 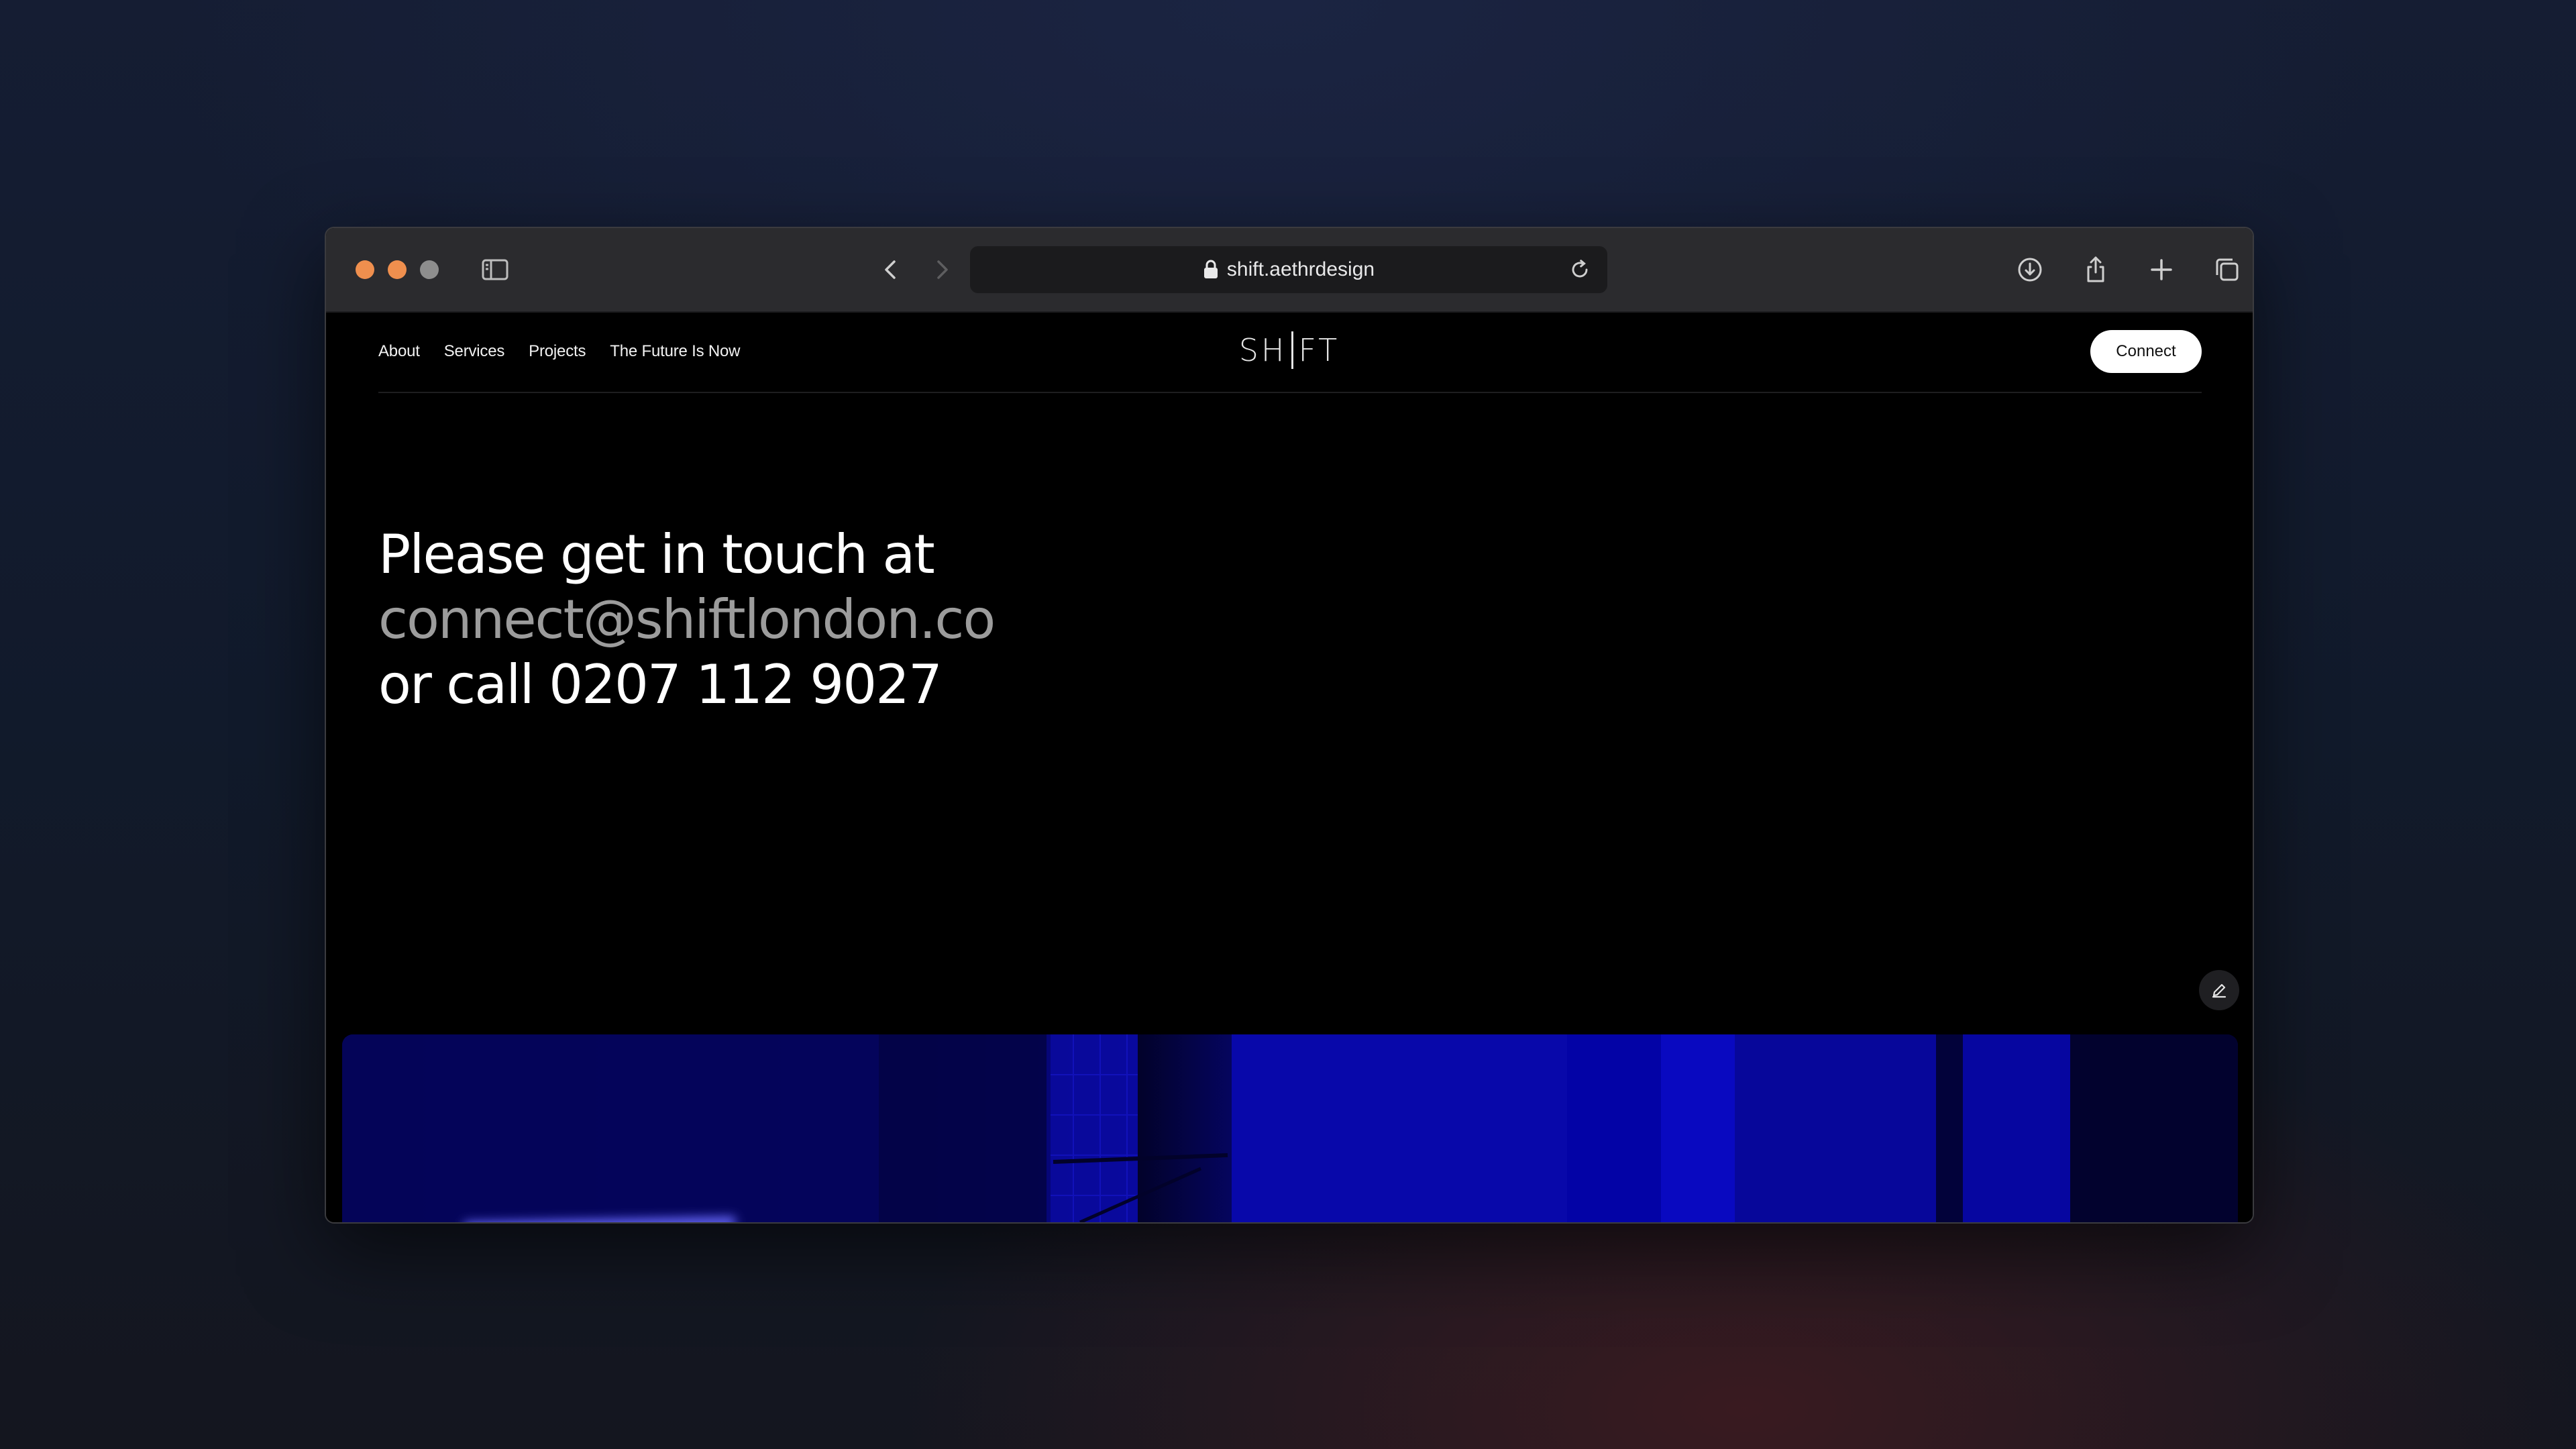 What do you see at coordinates (474, 351) in the screenshot?
I see `nav-link-services: Services` at bounding box center [474, 351].